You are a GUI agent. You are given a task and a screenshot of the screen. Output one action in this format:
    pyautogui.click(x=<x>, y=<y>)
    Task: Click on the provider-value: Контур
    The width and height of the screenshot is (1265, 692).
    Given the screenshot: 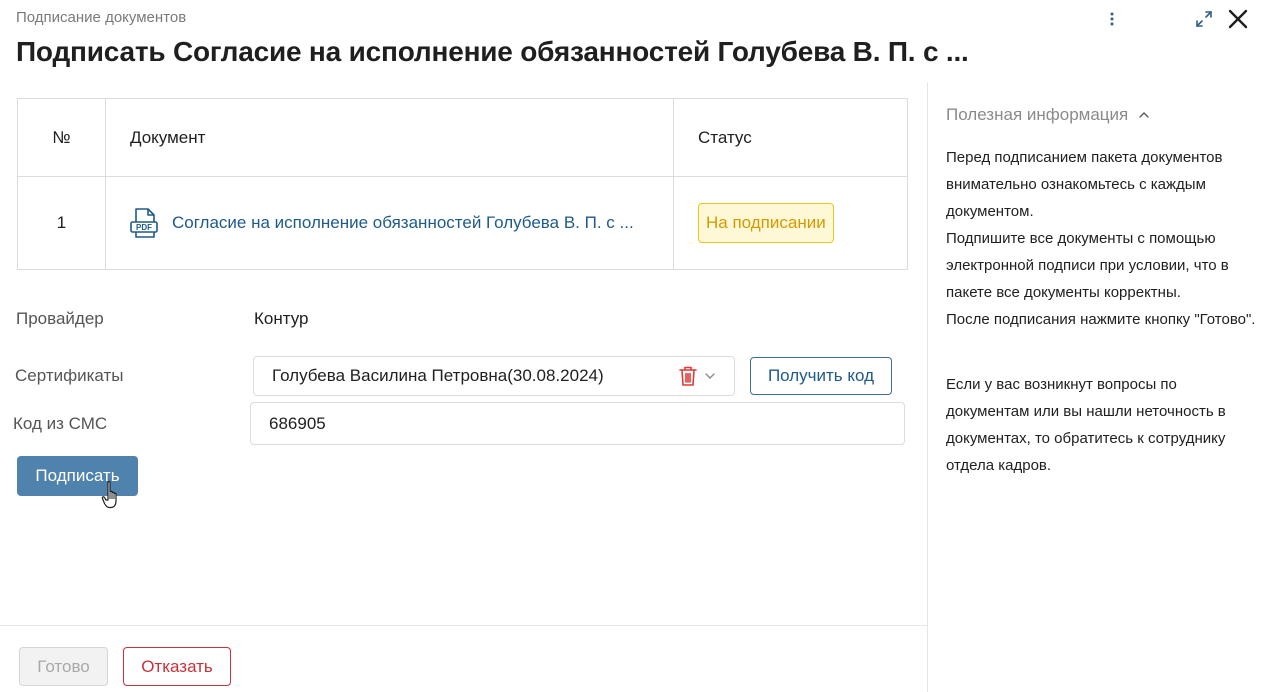 What is the action you would take?
    pyautogui.click(x=281, y=318)
    